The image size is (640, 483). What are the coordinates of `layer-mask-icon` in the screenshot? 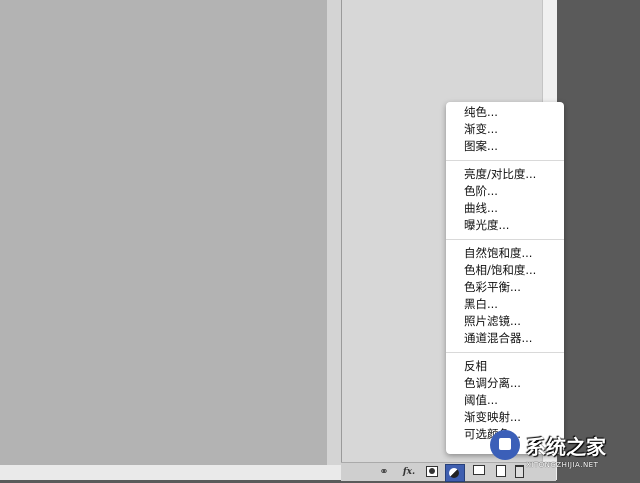 It's located at (432, 472).